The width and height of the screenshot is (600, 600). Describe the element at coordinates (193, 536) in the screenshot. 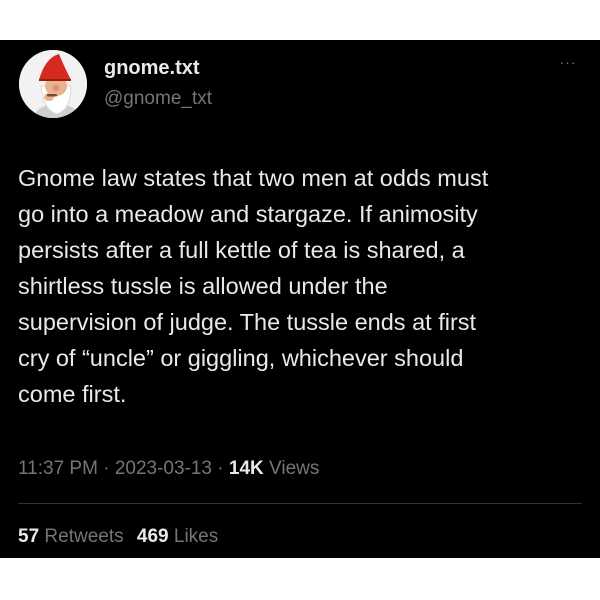

I see `likes-label: Likes` at that location.